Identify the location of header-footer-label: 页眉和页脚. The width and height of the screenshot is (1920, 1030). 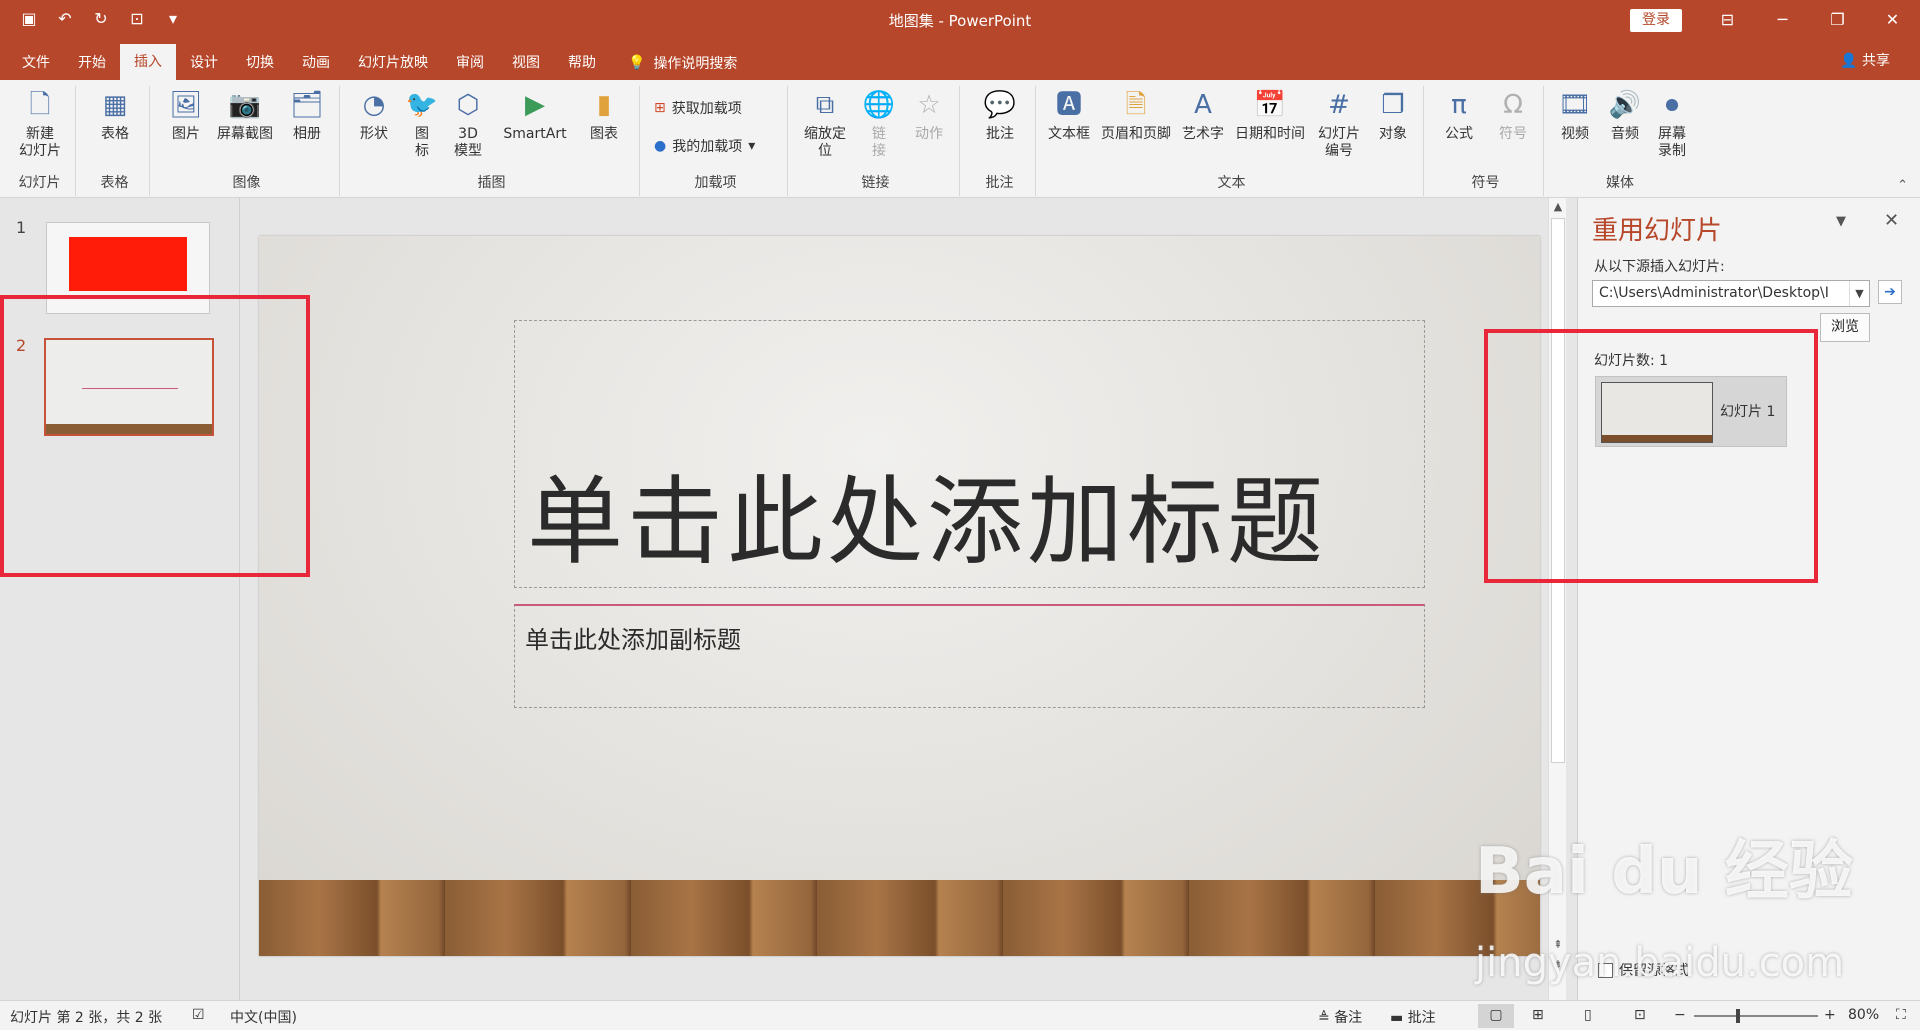
(1136, 134).